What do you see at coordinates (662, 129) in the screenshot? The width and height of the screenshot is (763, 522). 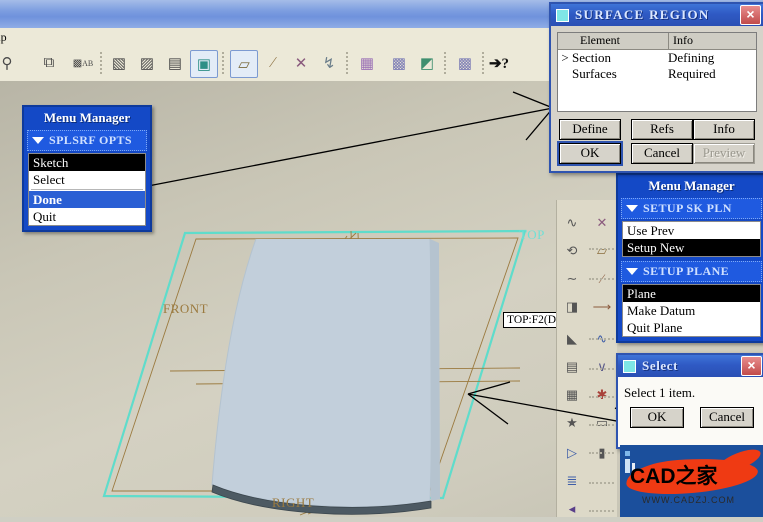 I see `refs-button: Refs` at bounding box center [662, 129].